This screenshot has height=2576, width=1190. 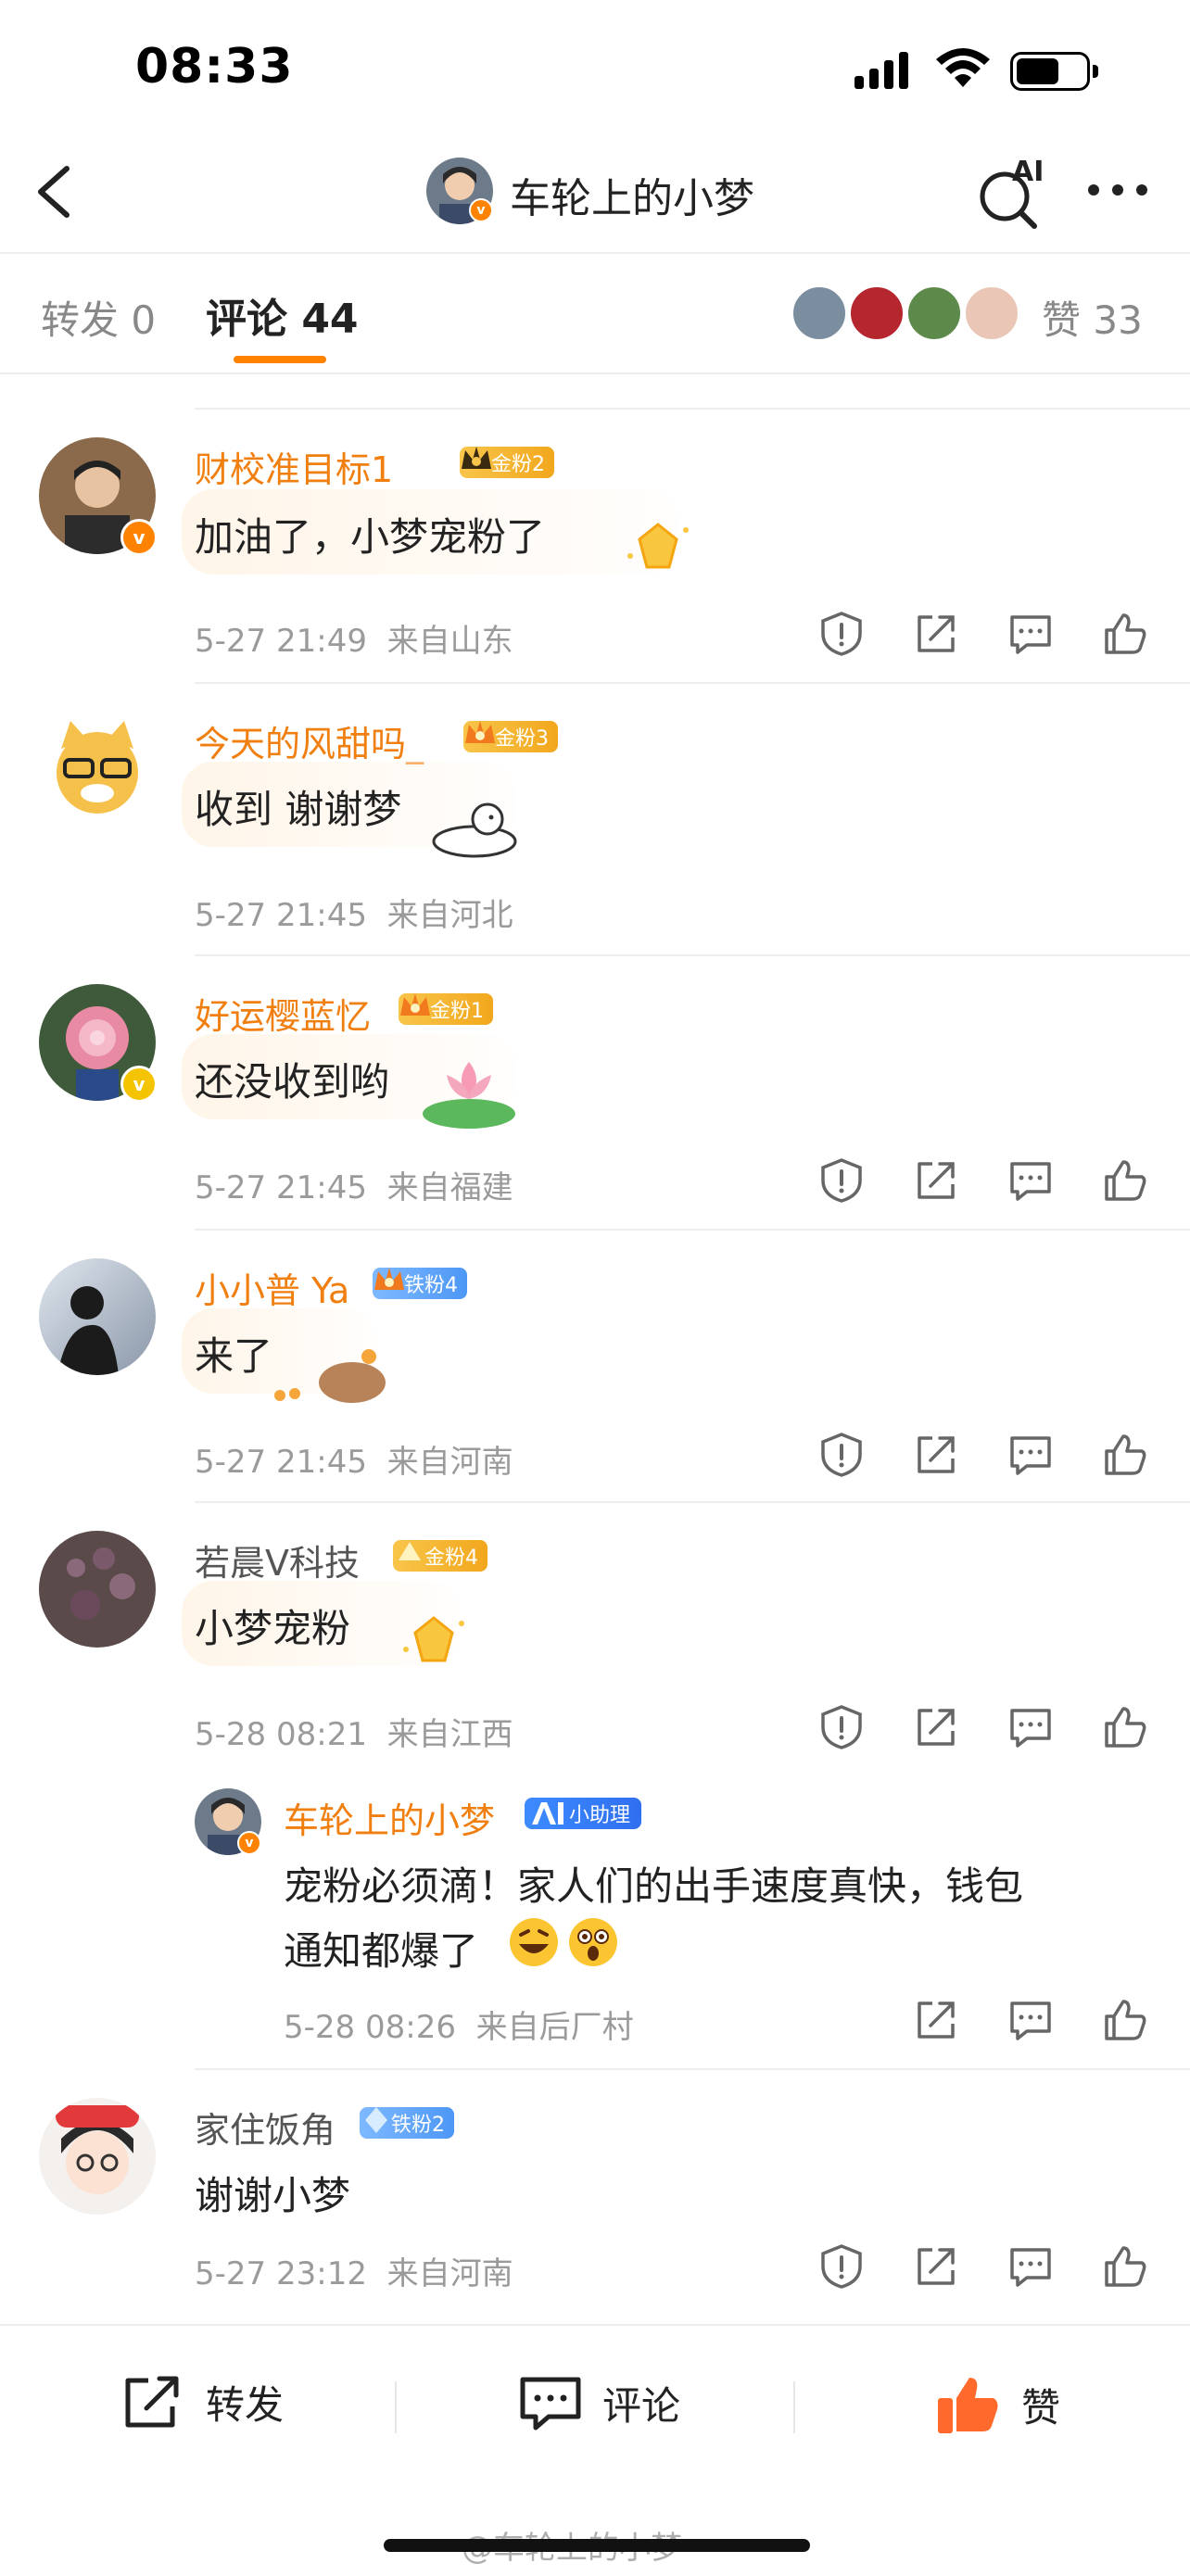 I want to click on comment-text: 谢谢小梦, so click(x=273, y=2195).